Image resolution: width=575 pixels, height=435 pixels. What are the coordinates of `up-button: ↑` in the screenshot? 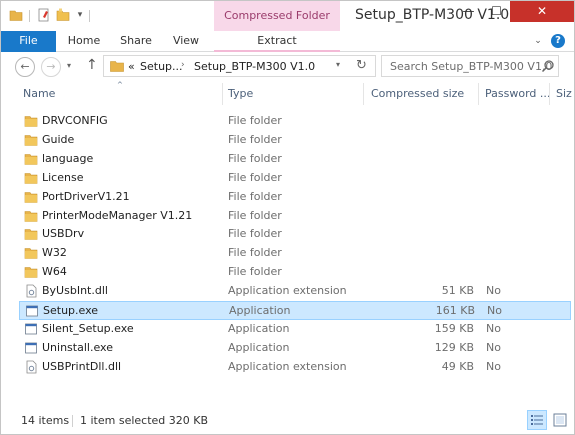 It's located at (92, 65).